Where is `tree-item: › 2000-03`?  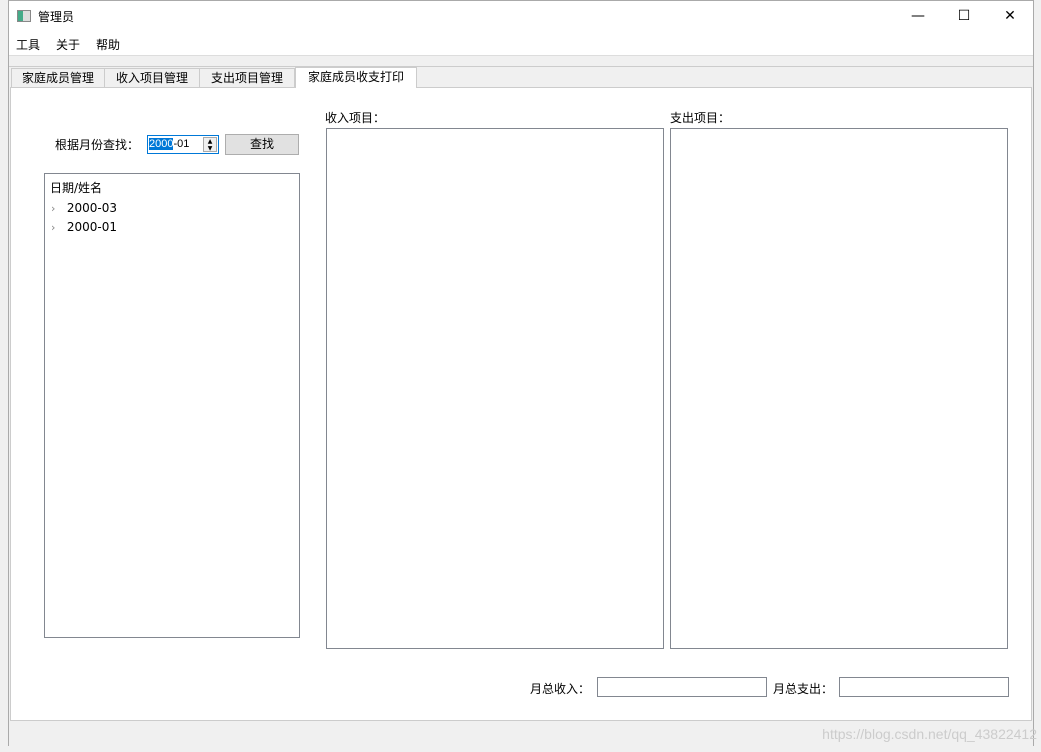 tree-item: › 2000-03 is located at coordinates (84, 208).